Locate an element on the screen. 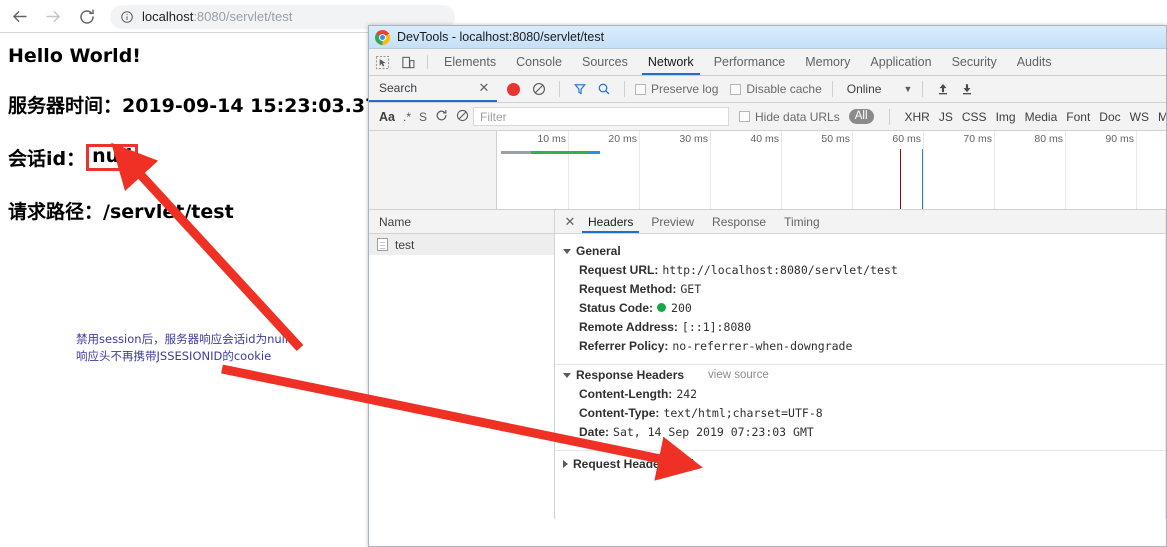 Image resolution: width=1167 pixels, height=547 pixels. tab-response: Response is located at coordinates (739, 221).